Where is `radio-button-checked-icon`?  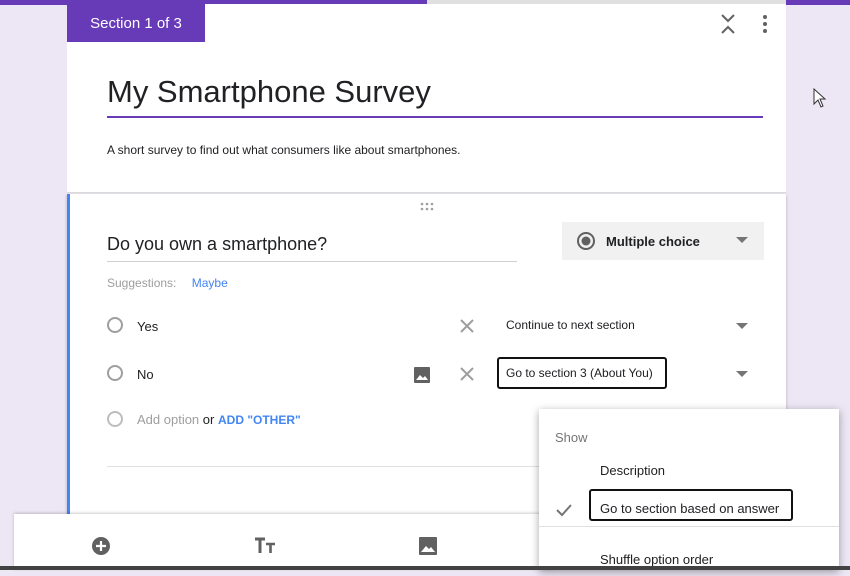
radio-button-checked-icon is located at coordinates (586, 241).